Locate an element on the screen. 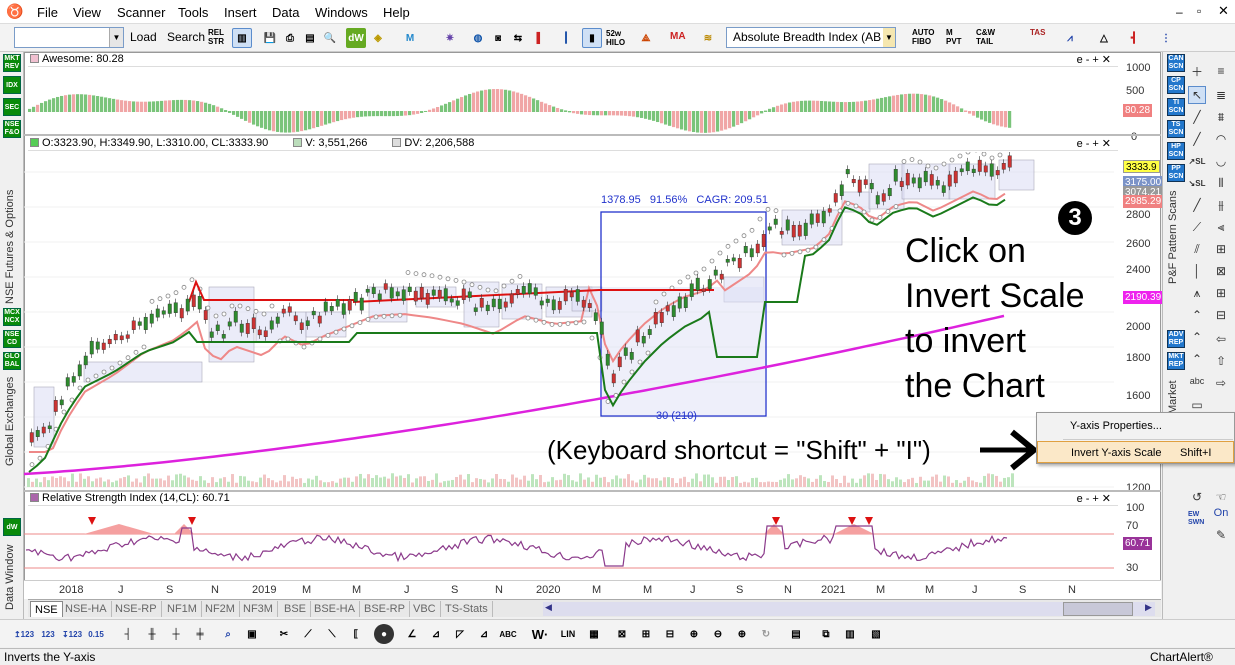 This screenshot has width=1235, height=665. menu-tools: Tools is located at coordinates (193, 12).